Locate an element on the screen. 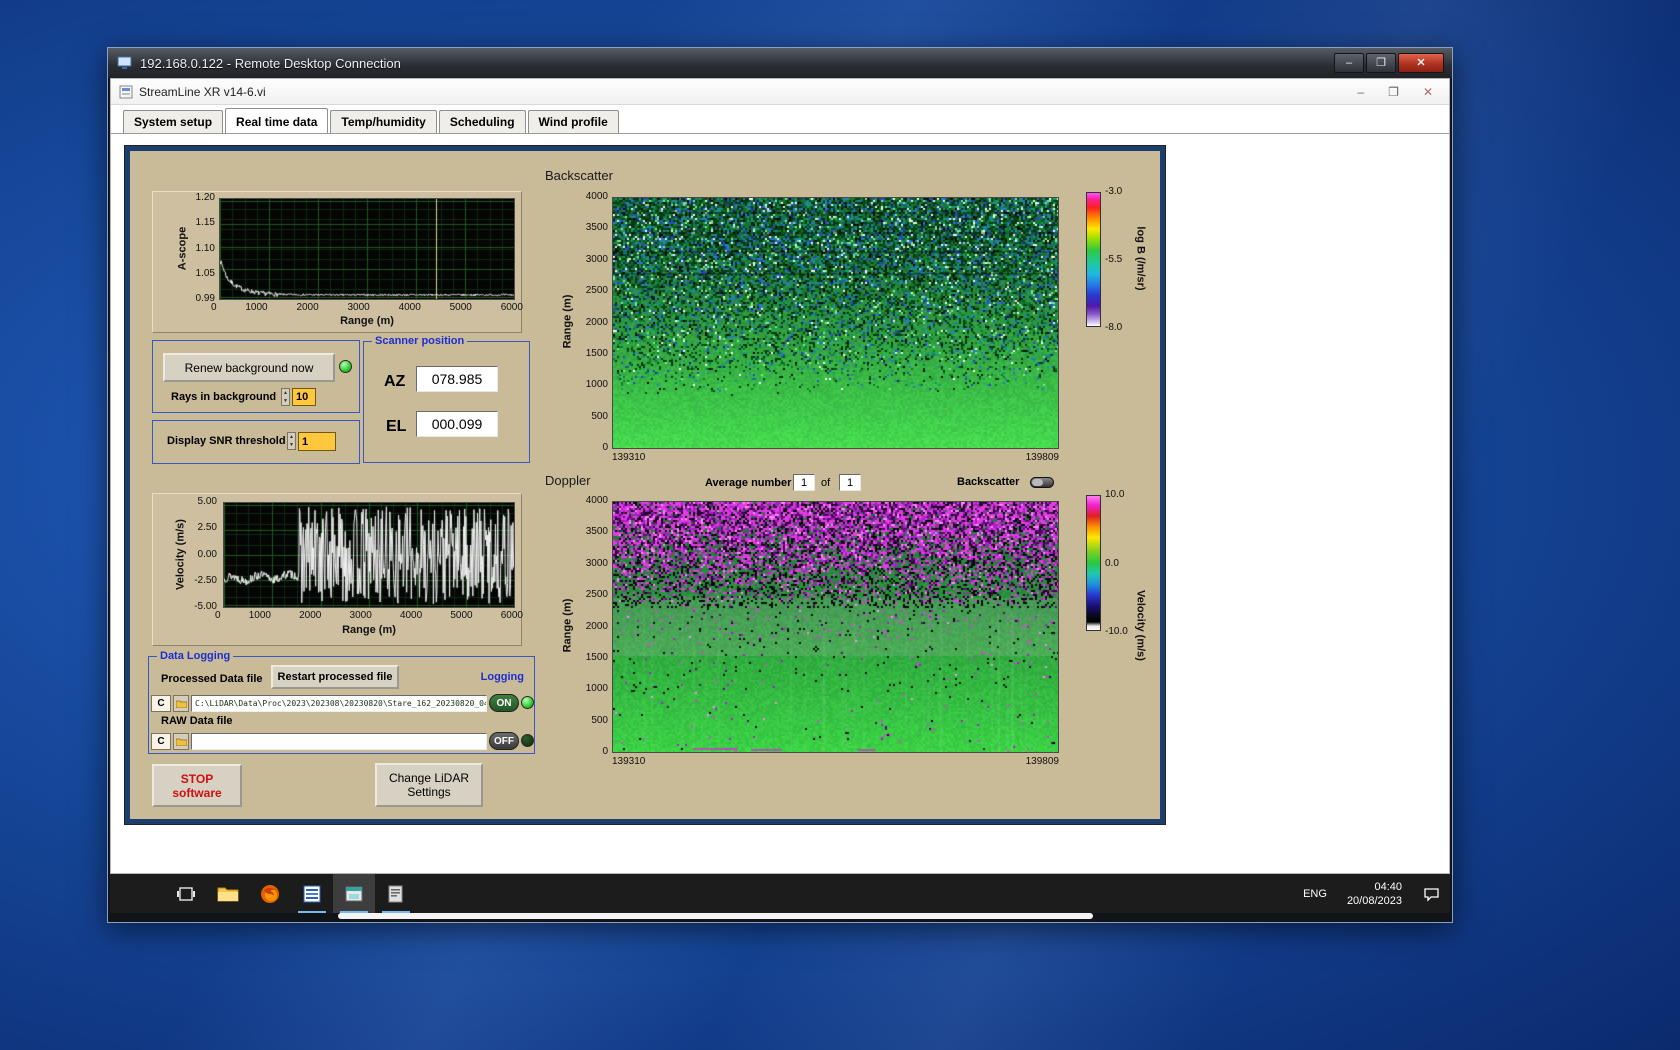 The image size is (1680, 1050). action-center-icon is located at coordinates (1431, 894).